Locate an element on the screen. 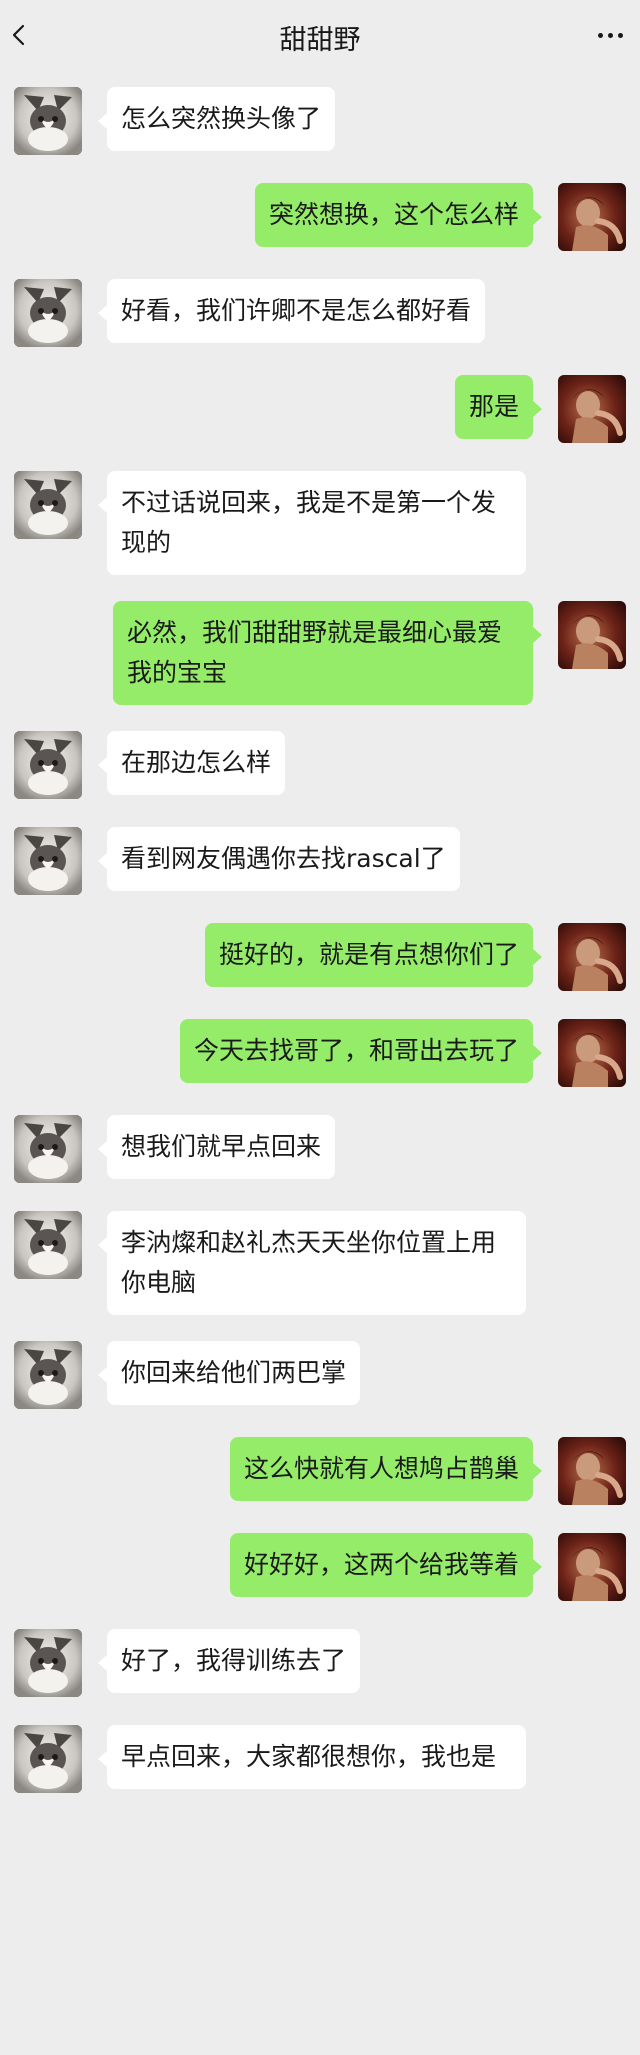 Image resolution: width=640 pixels, height=2055 pixels. message-bubble: 这么快就有人想鸠占鹊巢 is located at coordinates (386, 1469).